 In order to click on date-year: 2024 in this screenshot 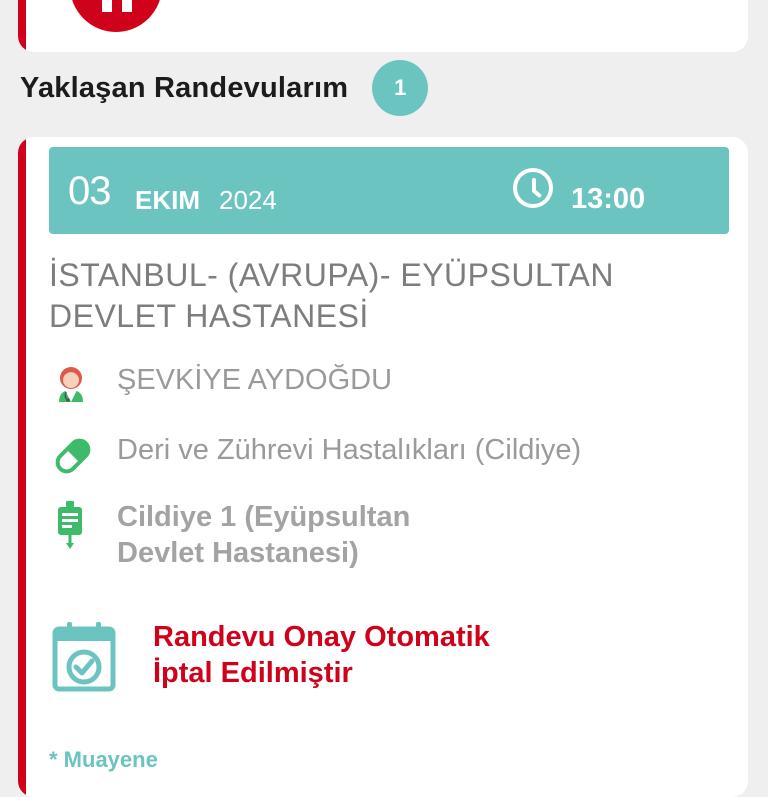, I will do `click(248, 200)`.